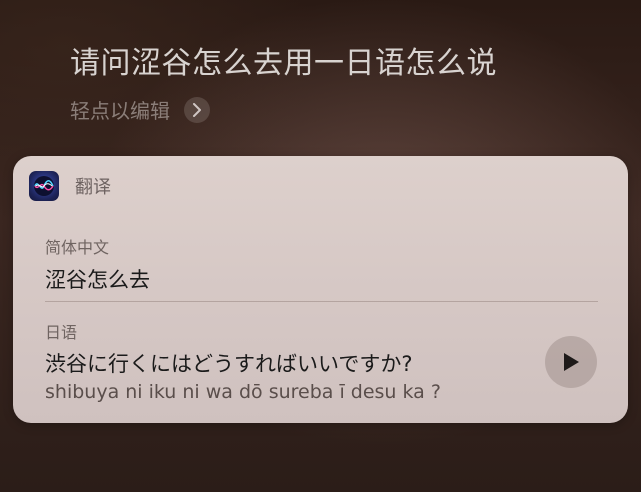 Image resolution: width=641 pixels, height=492 pixels. Describe the element at coordinates (321, 301) in the screenshot. I see `divider` at that location.